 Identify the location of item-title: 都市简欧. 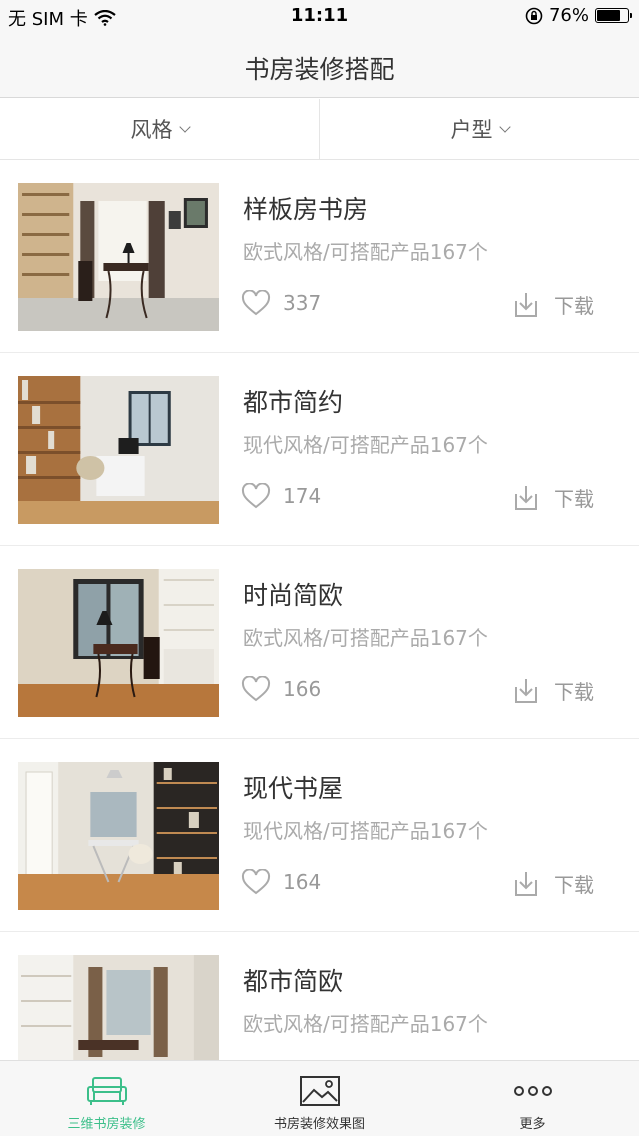
(293, 981).